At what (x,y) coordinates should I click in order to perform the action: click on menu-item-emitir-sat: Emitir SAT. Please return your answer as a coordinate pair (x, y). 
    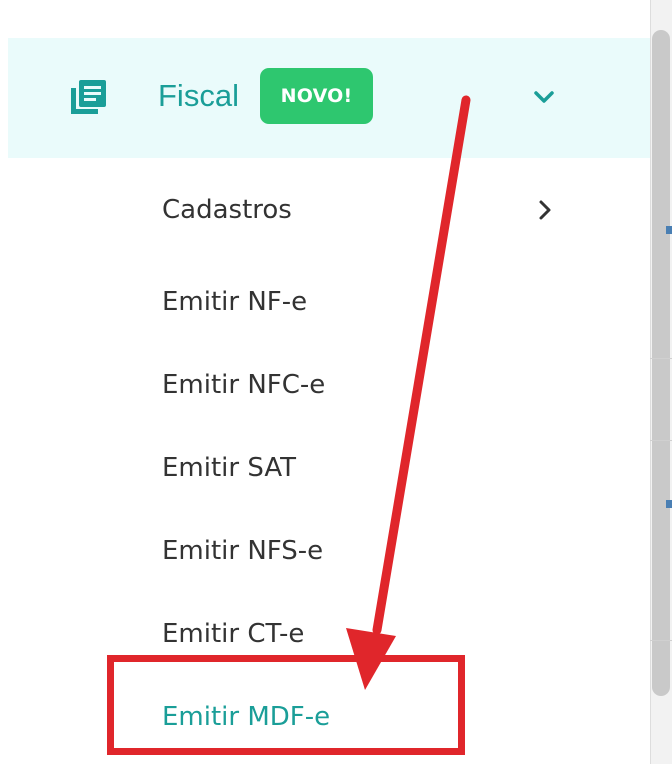
    Looking at the image, I should click on (229, 468).